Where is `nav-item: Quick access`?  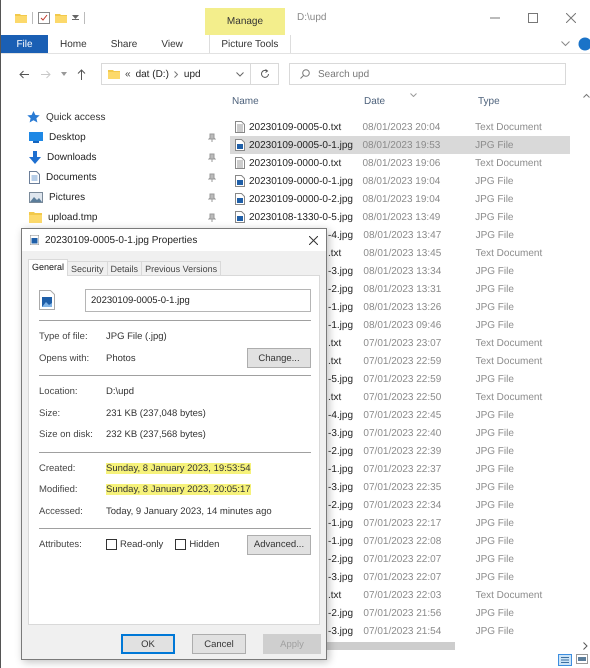 nav-item: Quick access is located at coordinates (115, 117).